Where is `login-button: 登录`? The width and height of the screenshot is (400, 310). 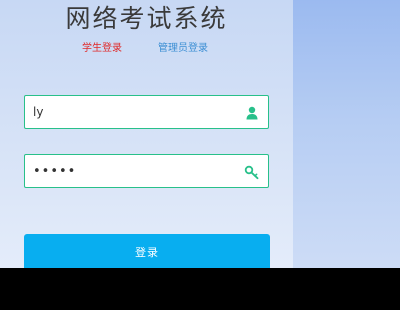
login-button: 登录 is located at coordinates (147, 251).